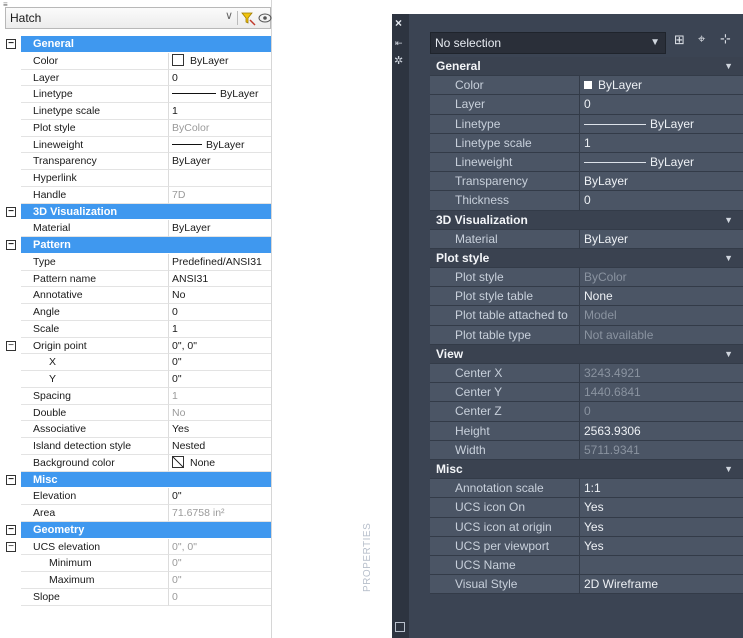  What do you see at coordinates (400, 627) in the screenshot?
I see `palette-menu-icon` at bounding box center [400, 627].